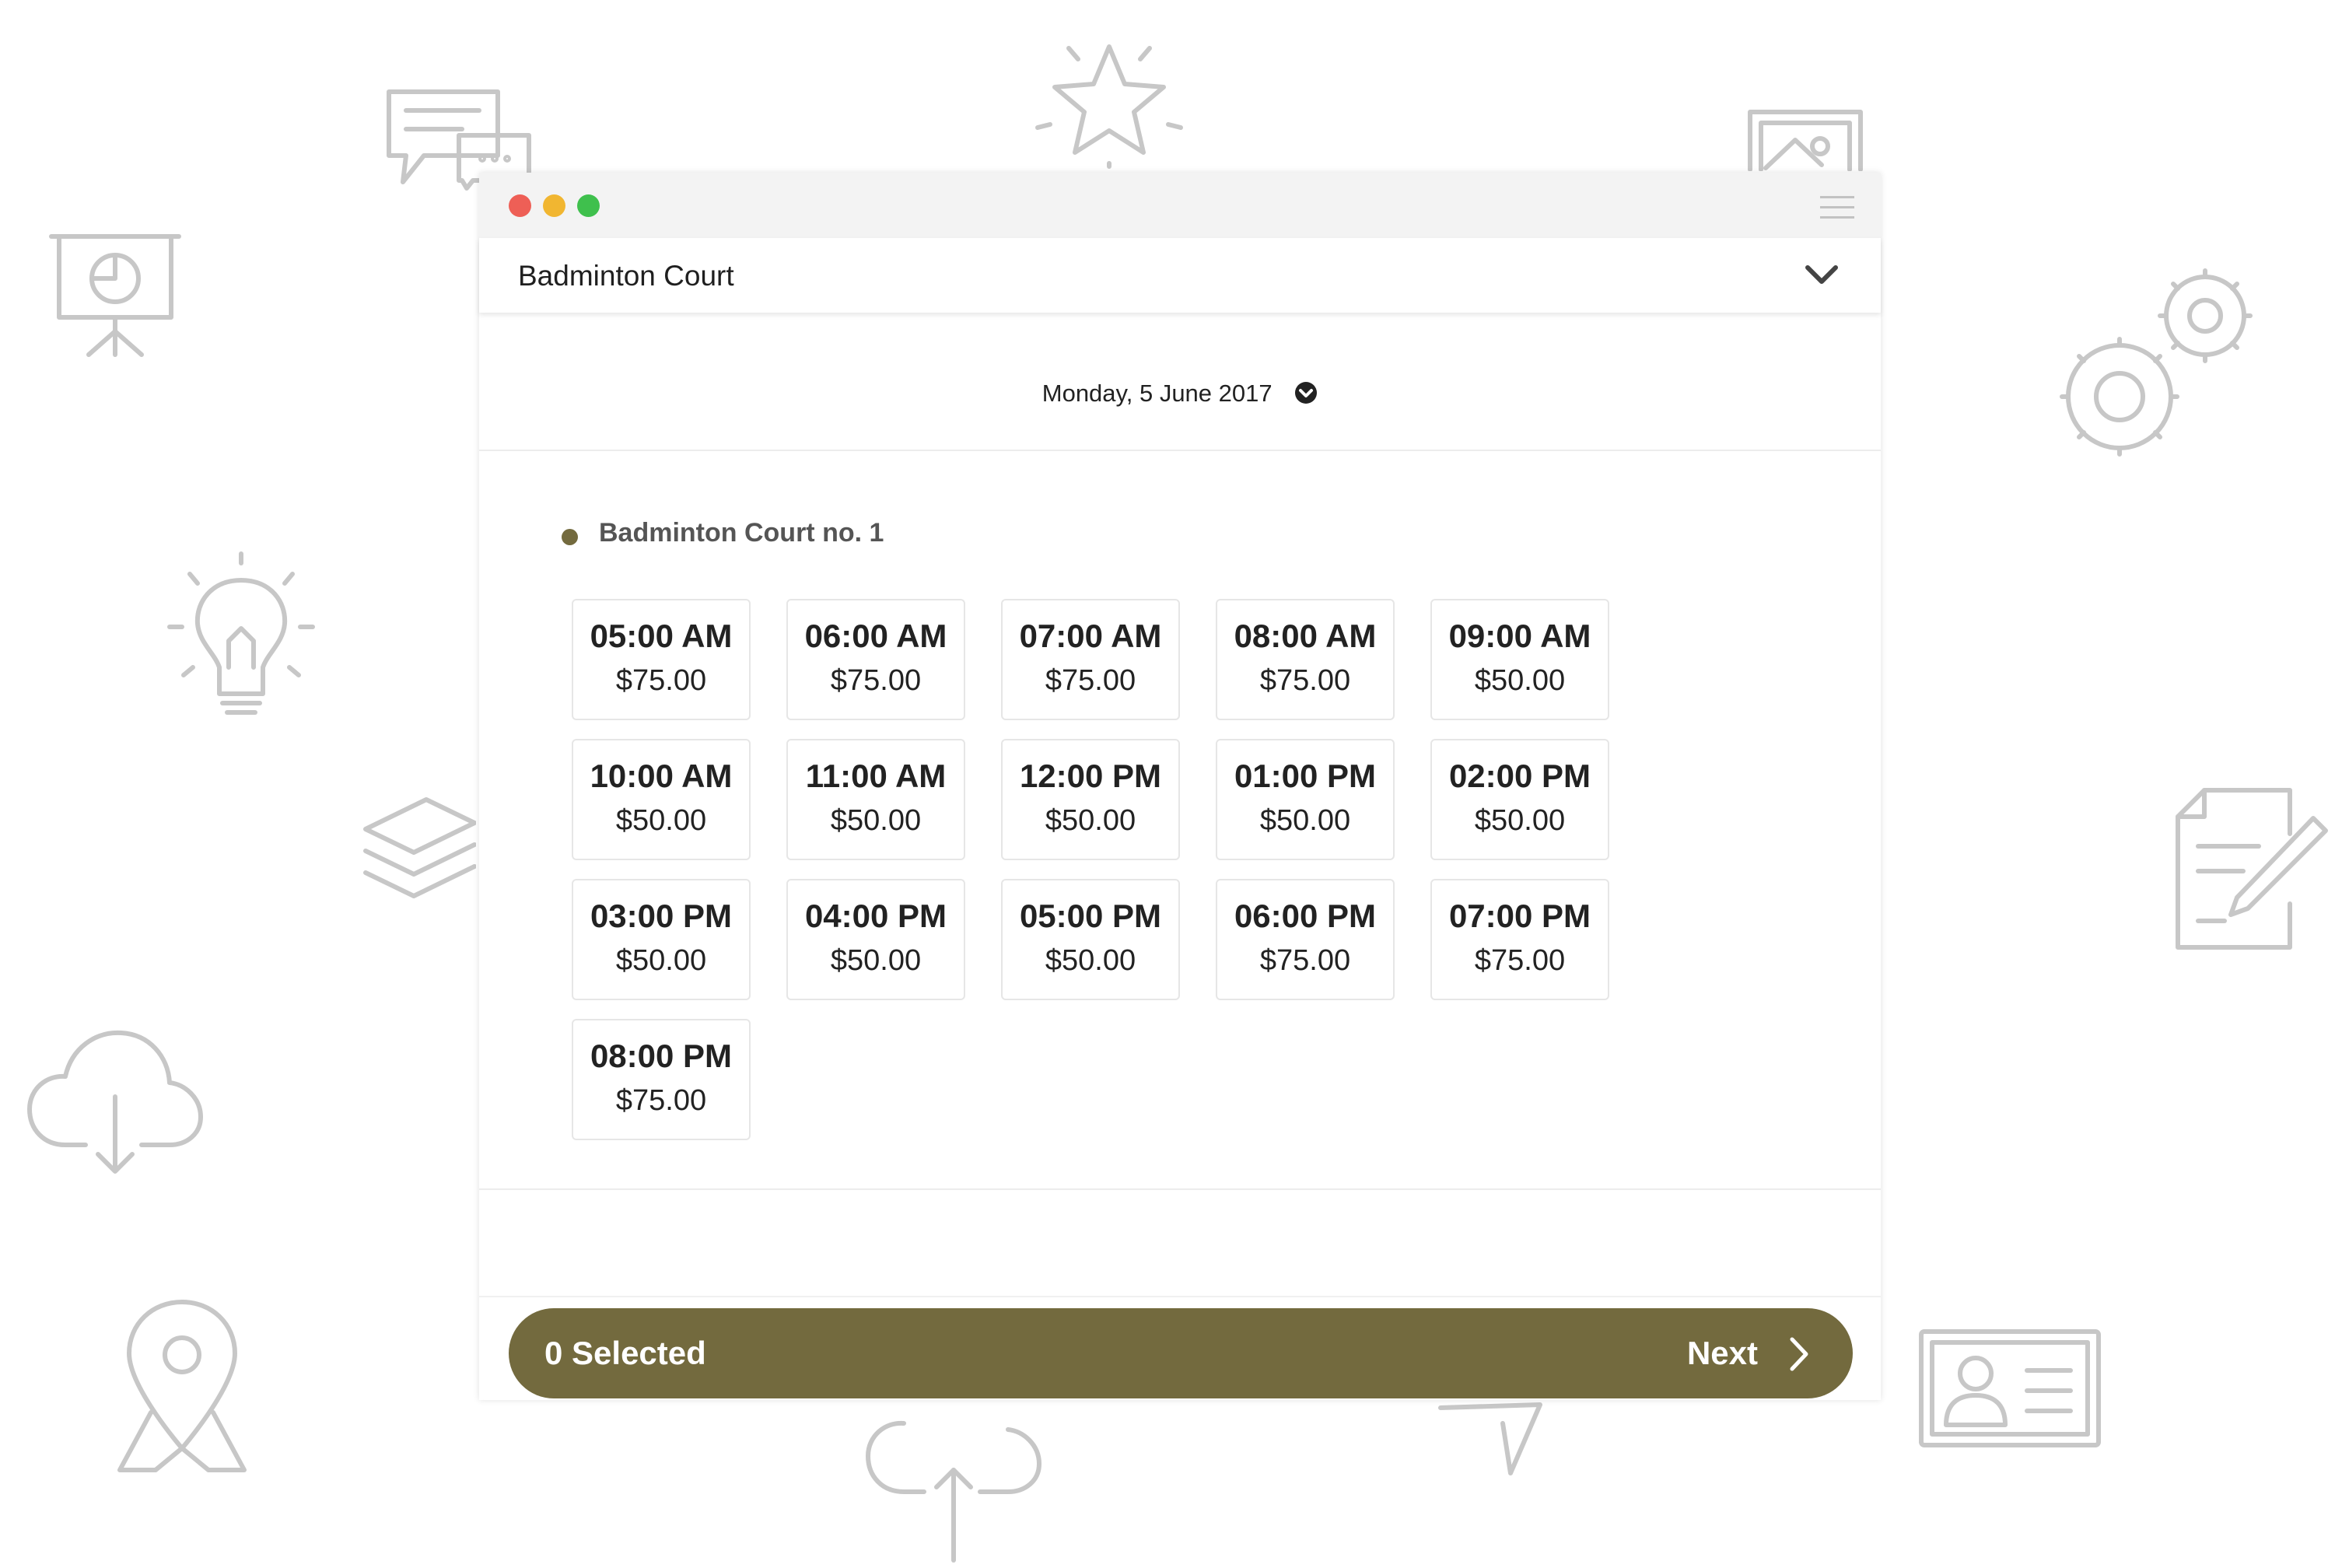 The image size is (2349, 1568). What do you see at coordinates (661, 940) in the screenshot?
I see `time-slot: 03:00 PM $50.00` at bounding box center [661, 940].